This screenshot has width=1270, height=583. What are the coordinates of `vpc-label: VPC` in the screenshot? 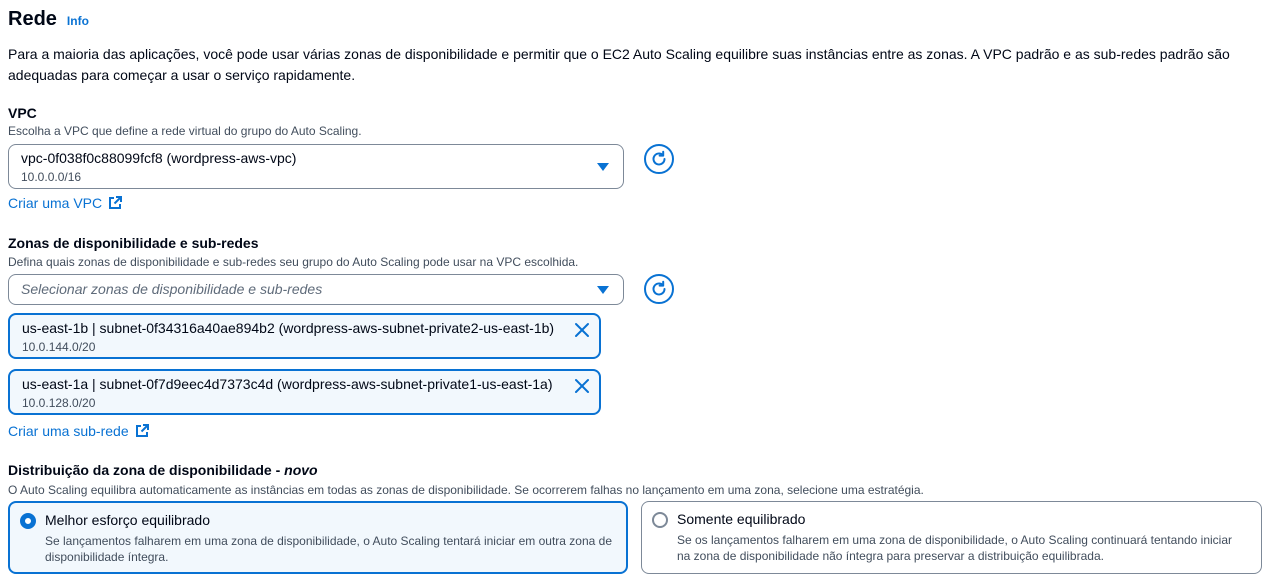 It's located at (22, 113).